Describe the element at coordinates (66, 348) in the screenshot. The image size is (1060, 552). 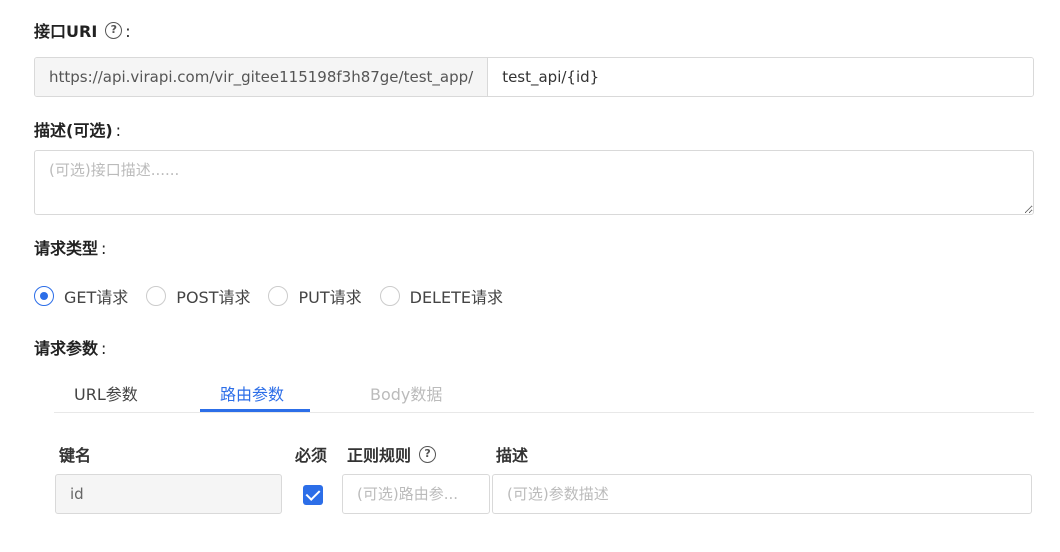
I see `request-params-label-text: 请求参数` at that location.